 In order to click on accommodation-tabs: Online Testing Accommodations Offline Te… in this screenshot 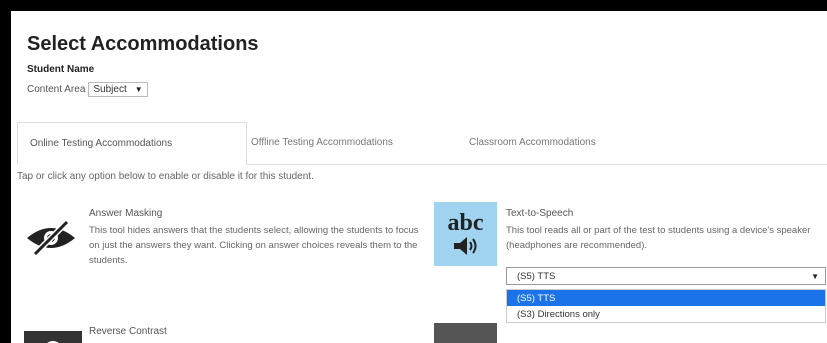, I will do `click(422, 143)`.